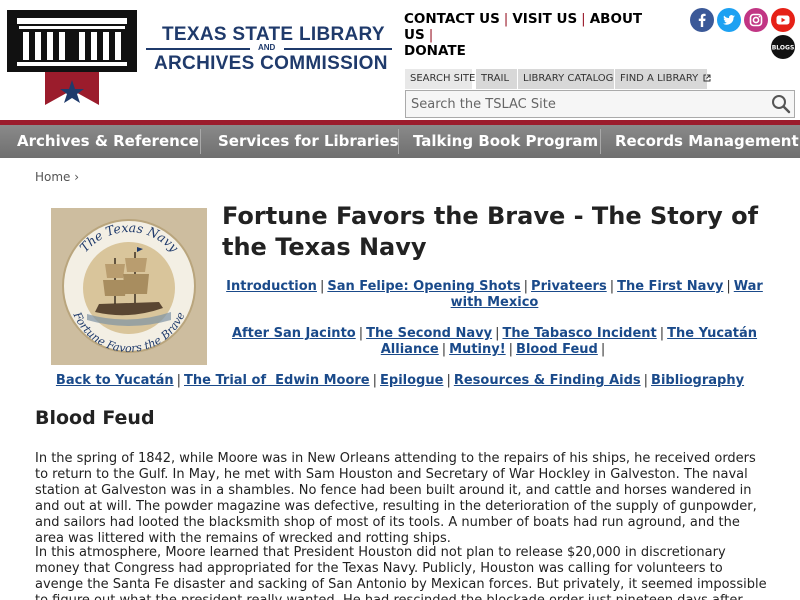 This screenshot has width=800, height=600. I want to click on toc-link: Introduction, so click(271, 286).